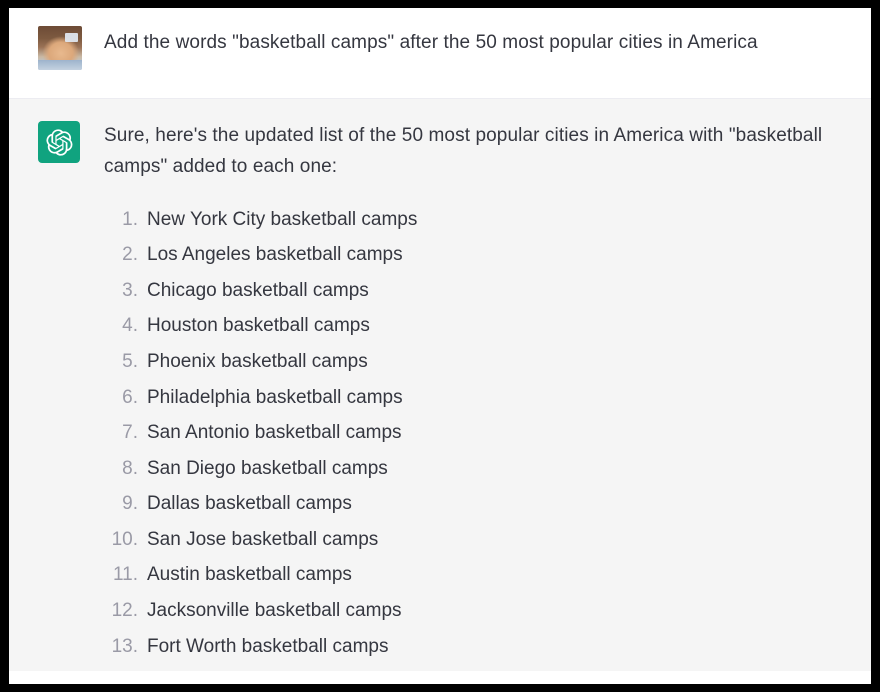 The width and height of the screenshot is (880, 692). I want to click on list-item-number: 9., so click(130, 504).